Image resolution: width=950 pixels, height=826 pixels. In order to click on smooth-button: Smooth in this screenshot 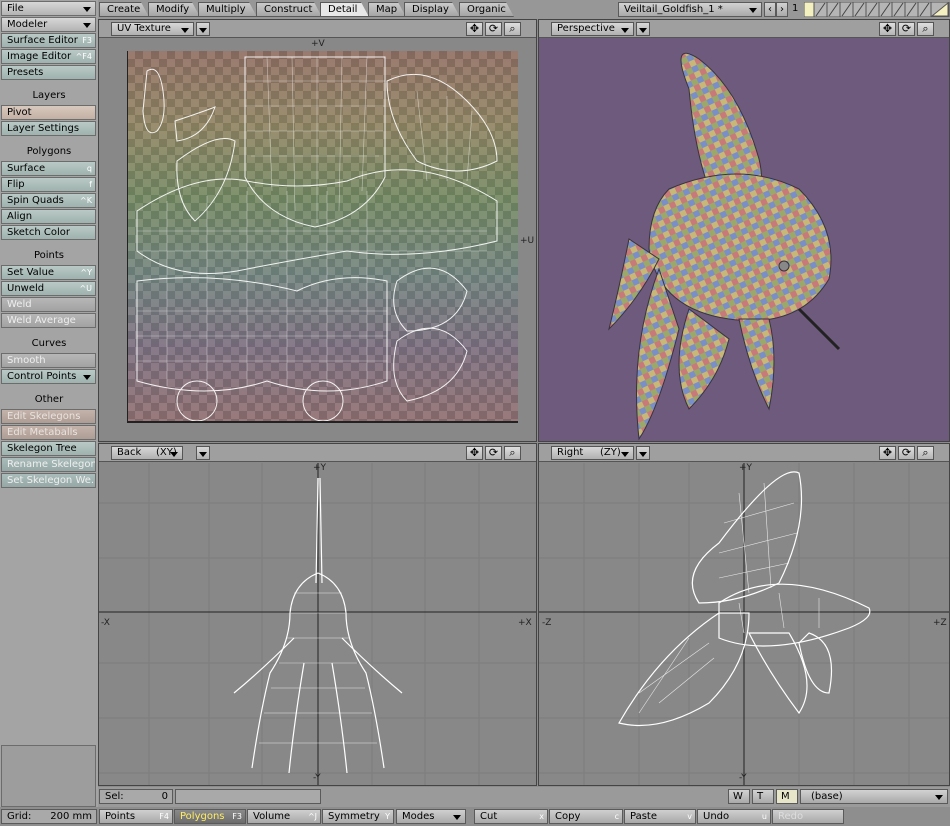, I will do `click(48, 360)`.